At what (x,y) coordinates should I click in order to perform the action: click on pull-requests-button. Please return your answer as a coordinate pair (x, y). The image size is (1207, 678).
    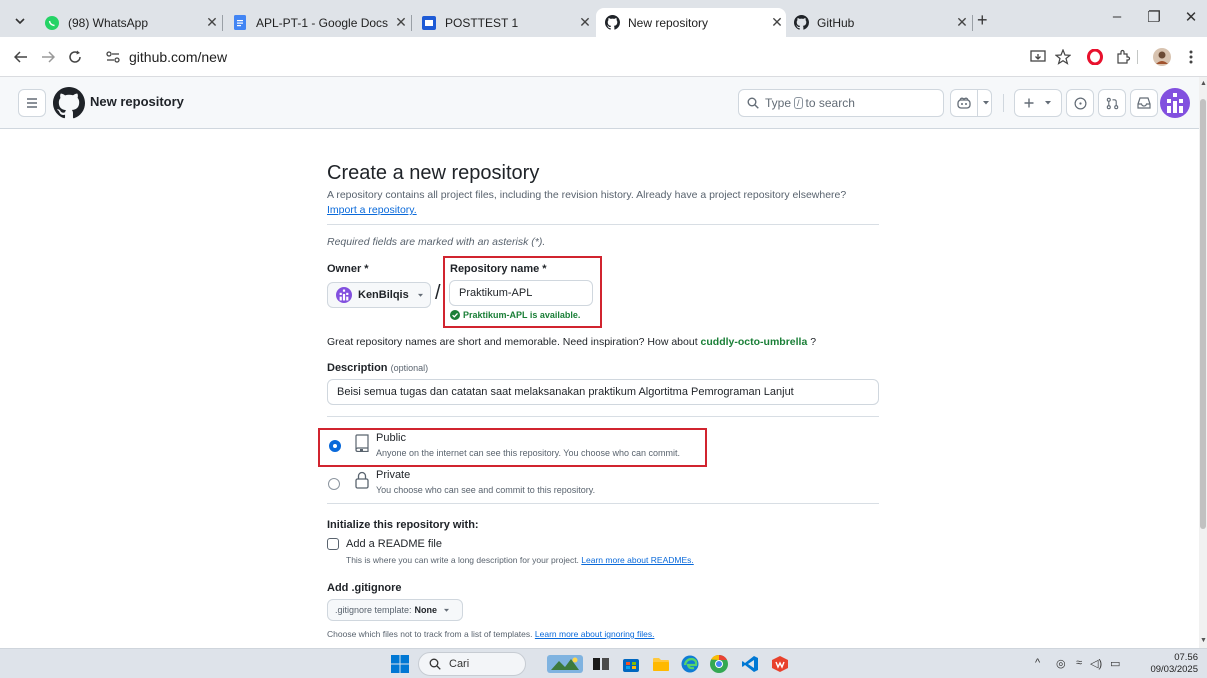
    Looking at the image, I should click on (1112, 103).